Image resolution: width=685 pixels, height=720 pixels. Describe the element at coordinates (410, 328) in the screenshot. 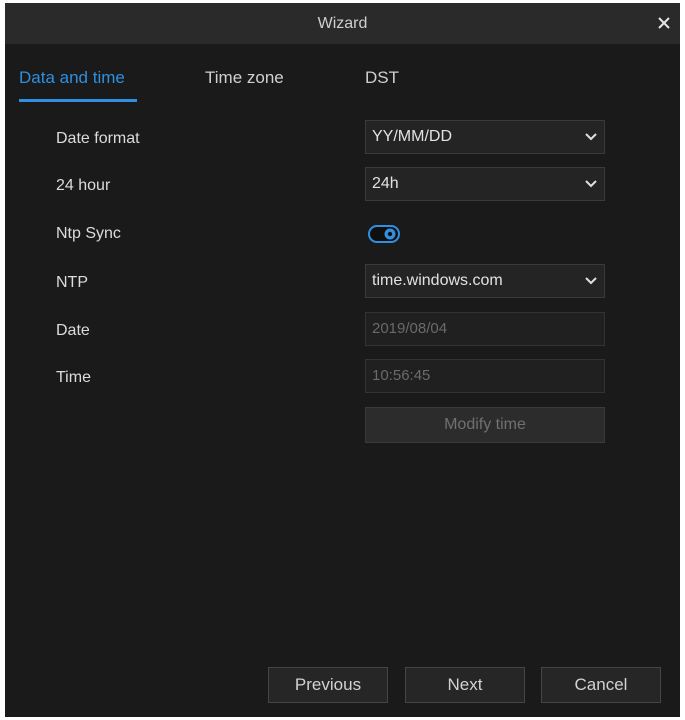

I see `date-value: 2019/08/04` at that location.